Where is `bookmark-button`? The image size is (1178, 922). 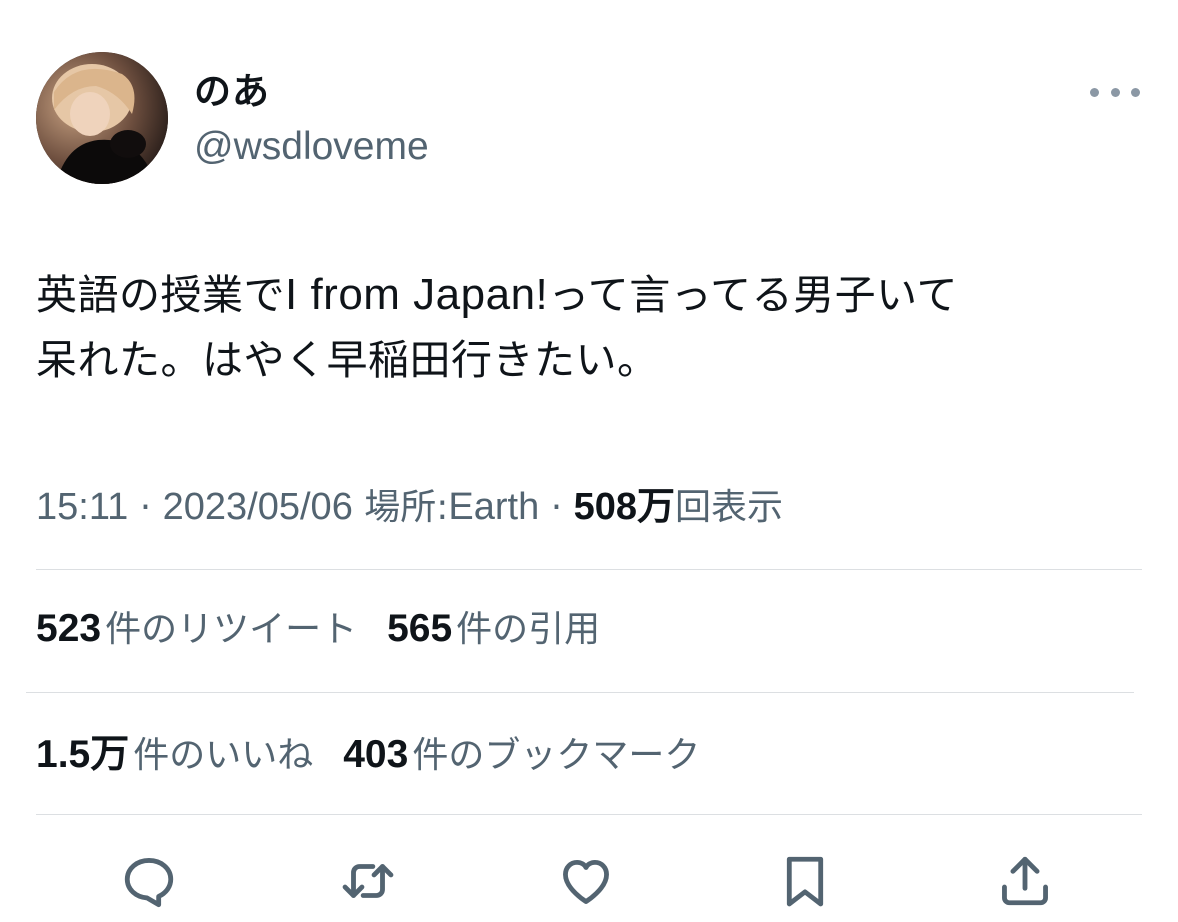
bookmark-button is located at coordinates (805, 881).